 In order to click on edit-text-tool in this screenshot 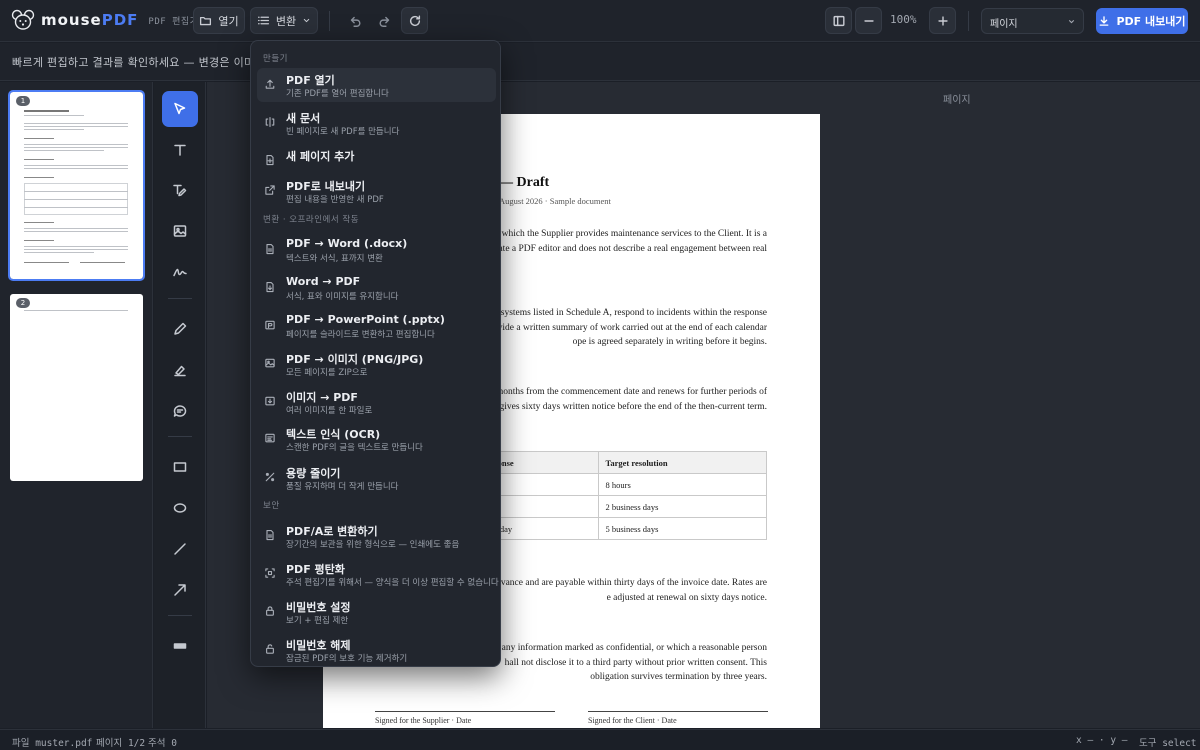, I will do `click(180, 190)`.